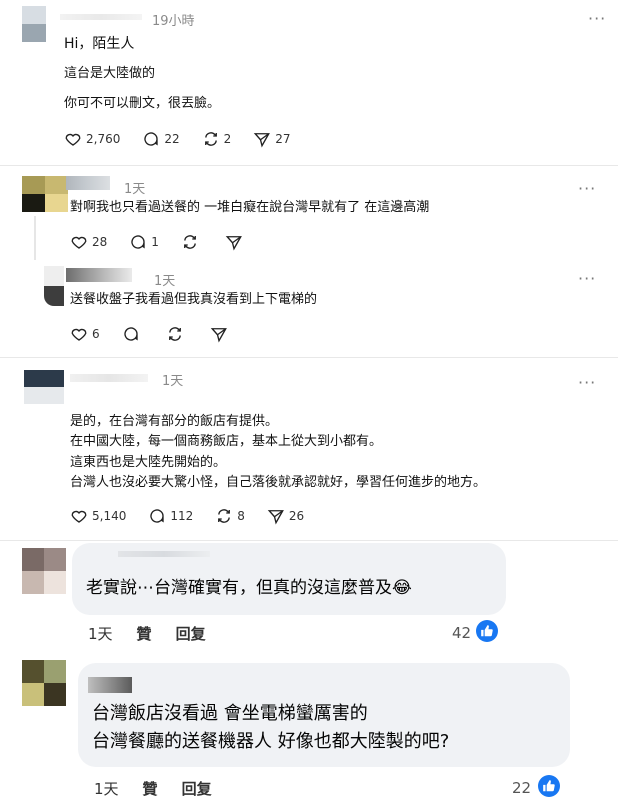  What do you see at coordinates (162, 334) in the screenshot?
I see `reply-actions: 6` at bounding box center [162, 334].